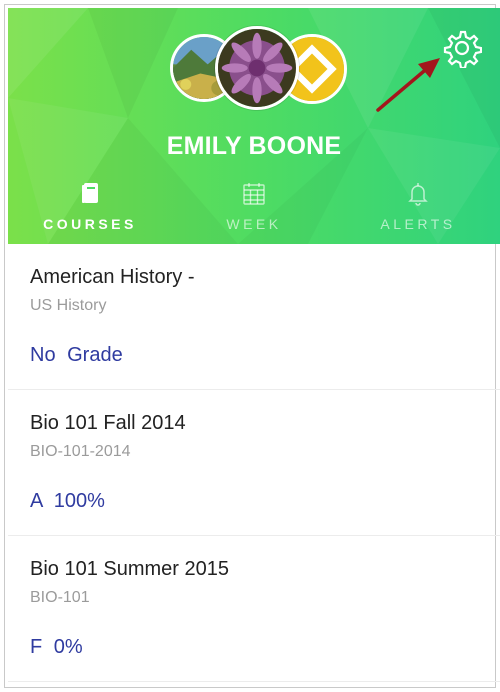 The width and height of the screenshot is (500, 692). Describe the element at coordinates (254, 194) in the screenshot. I see `calendar-icon` at that location.